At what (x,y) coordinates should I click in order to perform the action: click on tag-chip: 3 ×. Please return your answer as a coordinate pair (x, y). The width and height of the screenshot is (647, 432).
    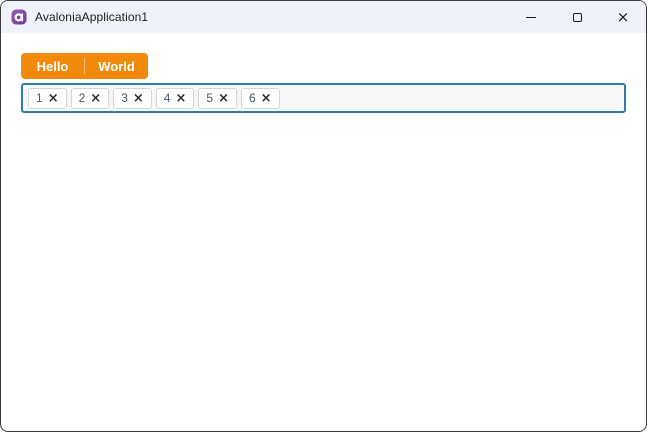
    Looking at the image, I should click on (132, 98).